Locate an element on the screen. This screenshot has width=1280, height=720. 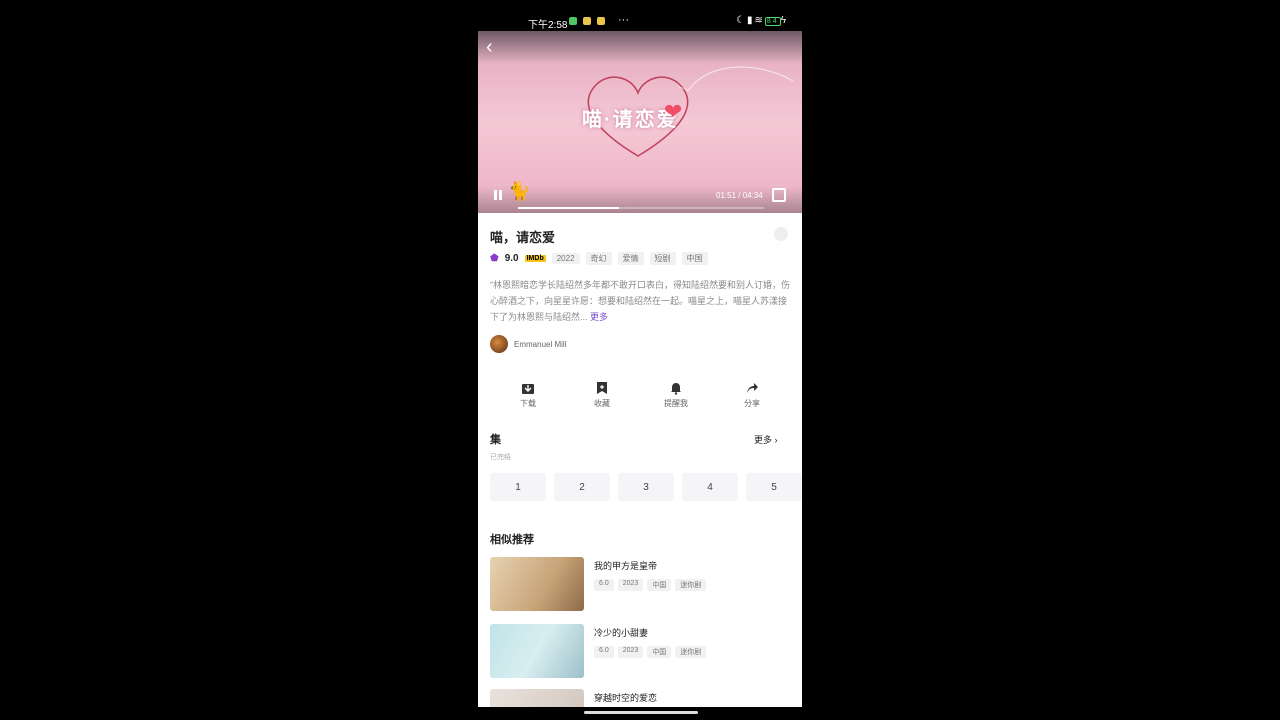
status-time: 下午2:58 is located at coordinates (548, 25).